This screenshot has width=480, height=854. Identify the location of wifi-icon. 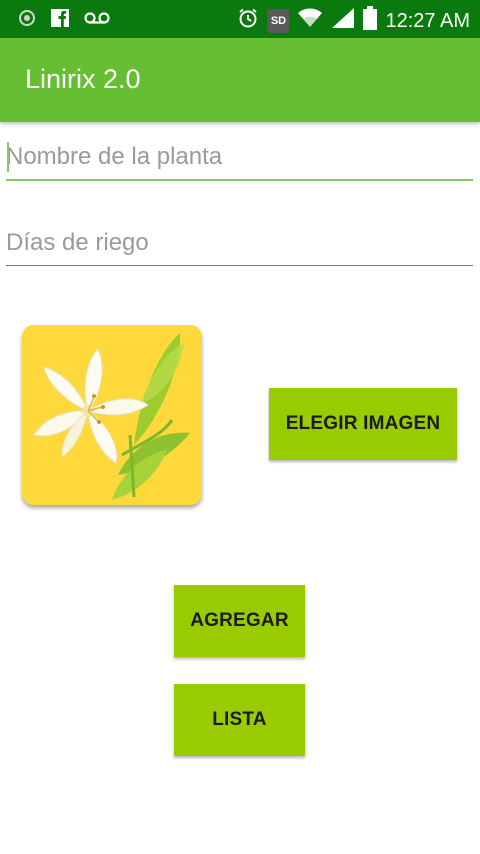
(310, 20).